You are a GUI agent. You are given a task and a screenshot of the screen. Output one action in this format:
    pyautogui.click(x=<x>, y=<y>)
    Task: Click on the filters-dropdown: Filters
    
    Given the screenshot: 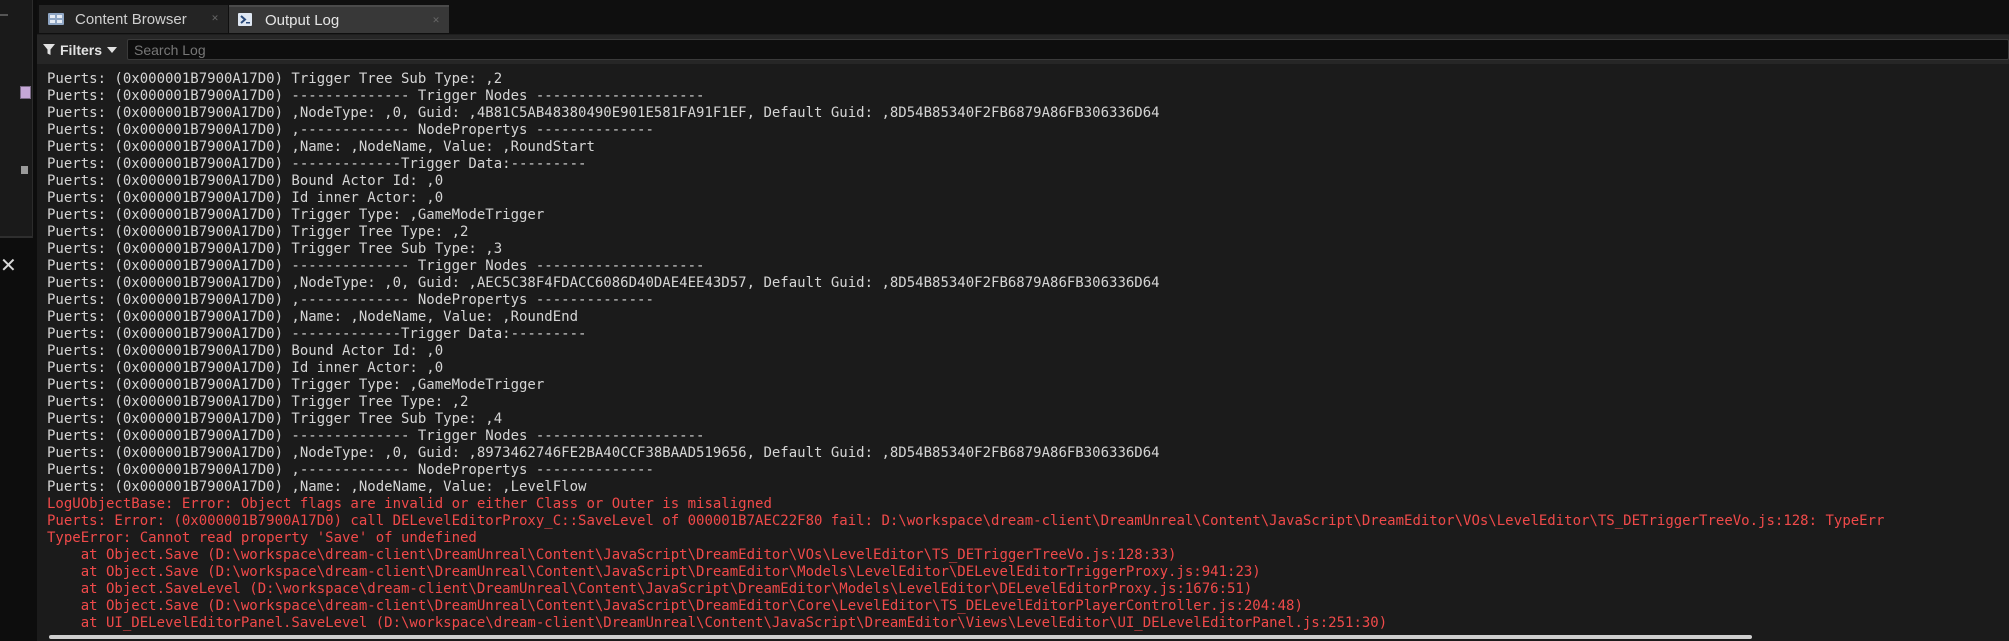 What is the action you would take?
    pyautogui.click(x=80, y=50)
    